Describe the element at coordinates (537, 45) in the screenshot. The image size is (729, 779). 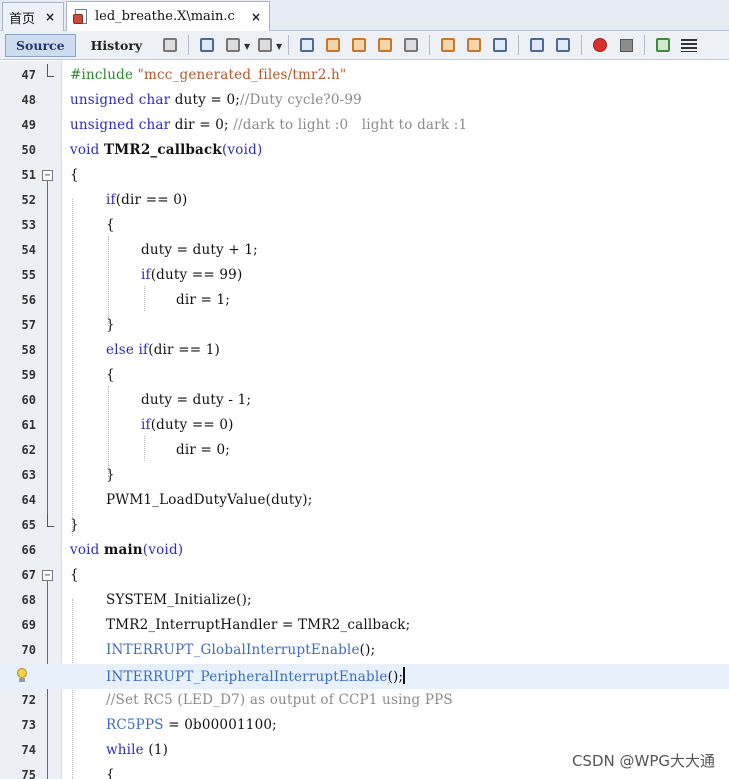
I see `shift-left-icon` at that location.